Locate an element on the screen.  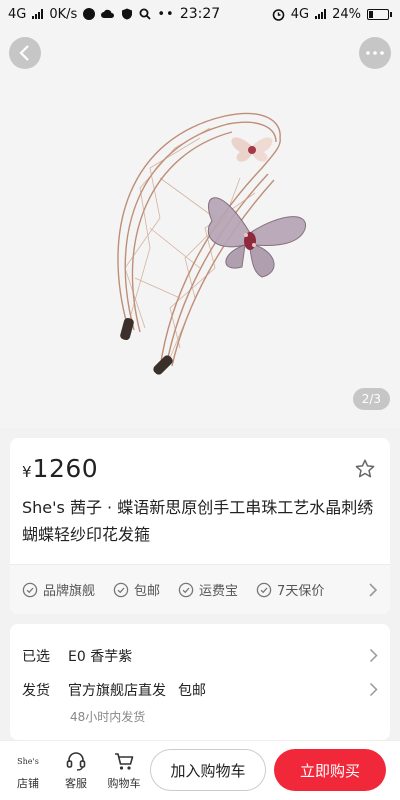
shop-logo-icon: She's is located at coordinates (28, 761).